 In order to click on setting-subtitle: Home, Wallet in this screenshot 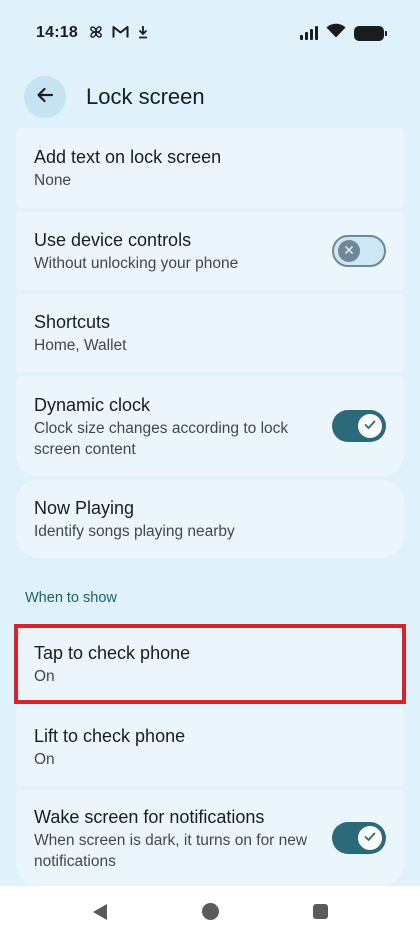, I will do `click(80, 345)`.